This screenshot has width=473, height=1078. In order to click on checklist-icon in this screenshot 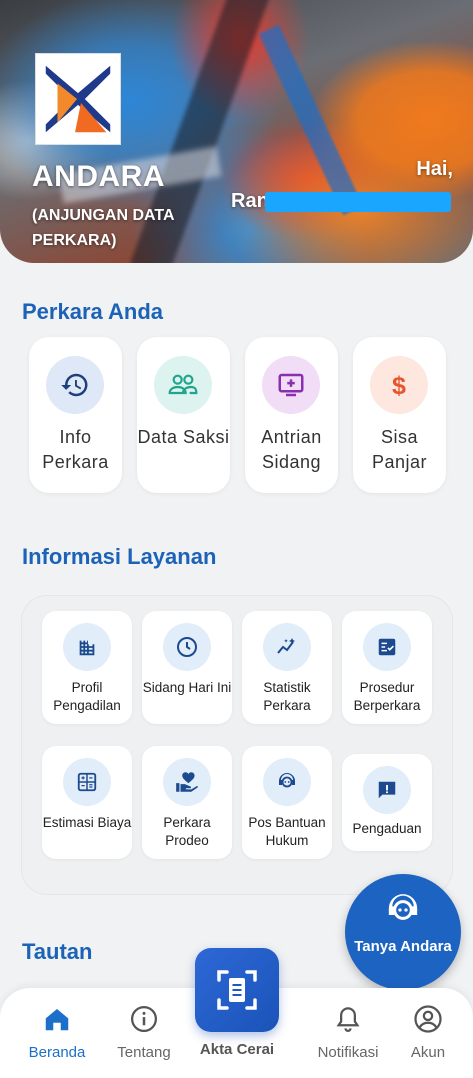, I will do `click(387, 647)`.